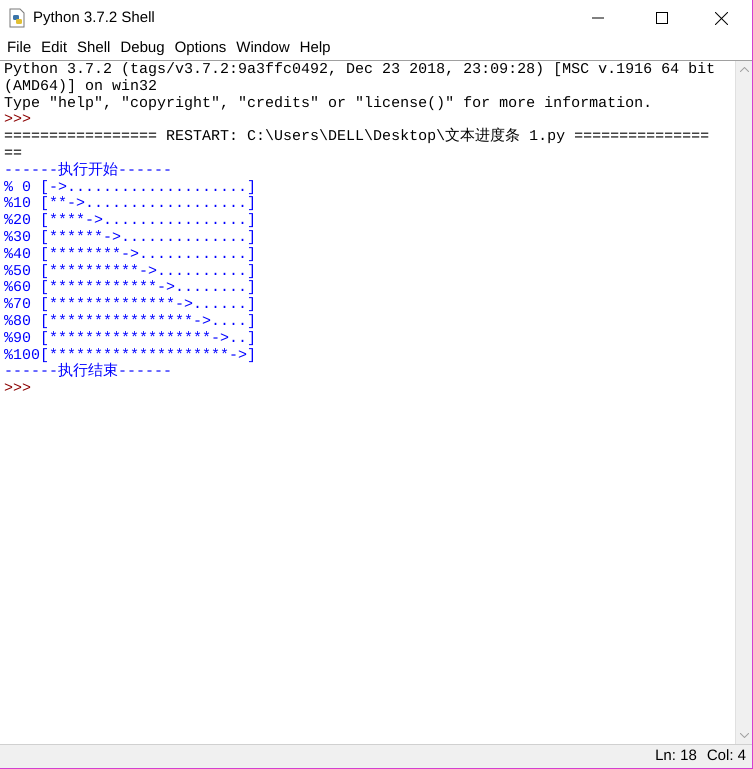 Image resolution: width=753 pixels, height=769 pixels. I want to click on shell-output-line: Type "help", "copyright", "credits" or "license()" for more information., so click(328, 104).